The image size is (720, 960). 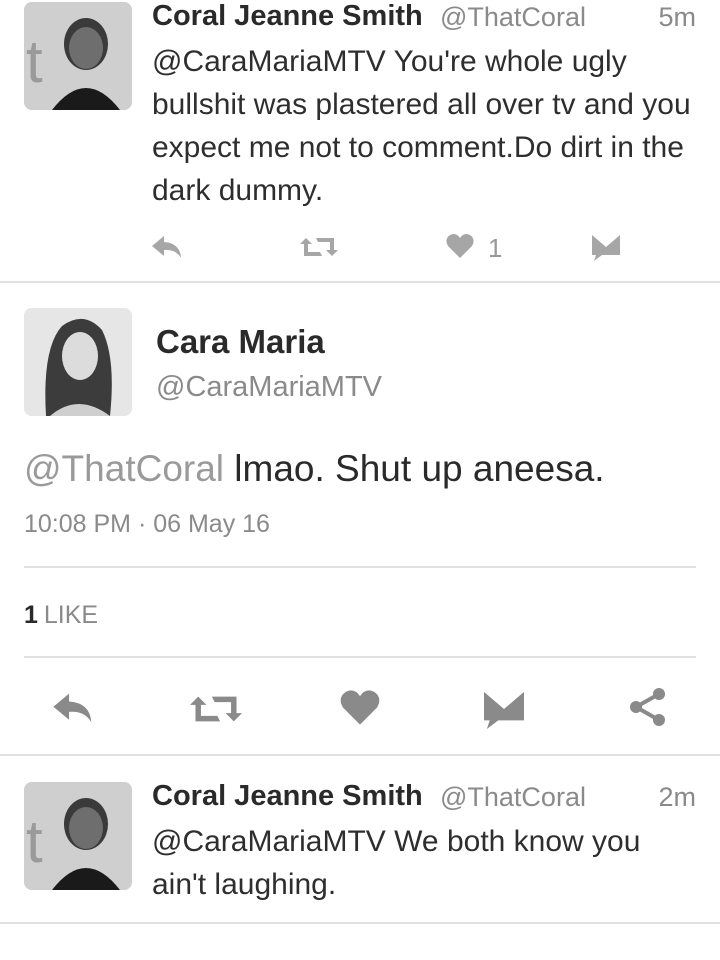 What do you see at coordinates (78, 362) in the screenshot?
I see `avatar` at bounding box center [78, 362].